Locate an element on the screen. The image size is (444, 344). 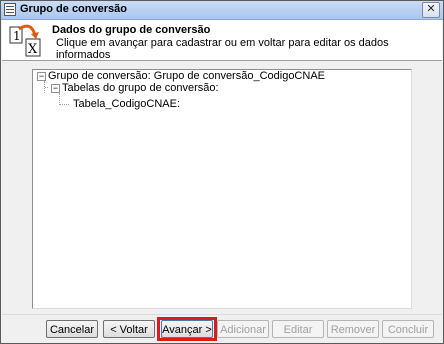
cancel-button: Cancelar is located at coordinates (72, 329).